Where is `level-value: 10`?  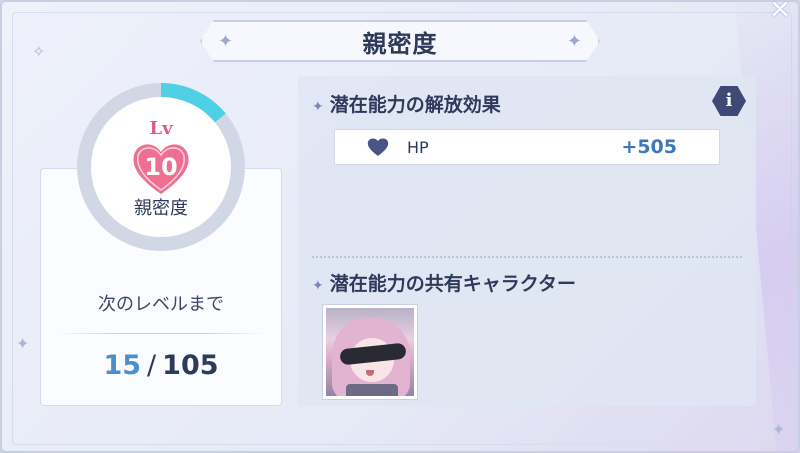
level-value: 10 is located at coordinates (161, 167).